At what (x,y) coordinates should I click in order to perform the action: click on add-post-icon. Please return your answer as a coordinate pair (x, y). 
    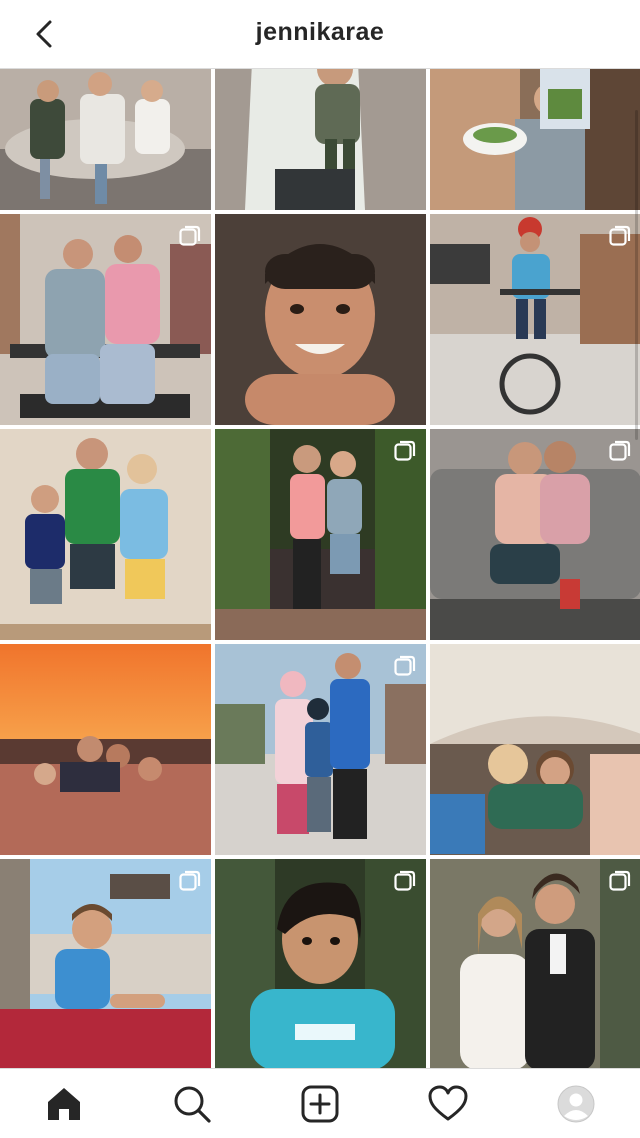
    Looking at the image, I should click on (320, 1104).